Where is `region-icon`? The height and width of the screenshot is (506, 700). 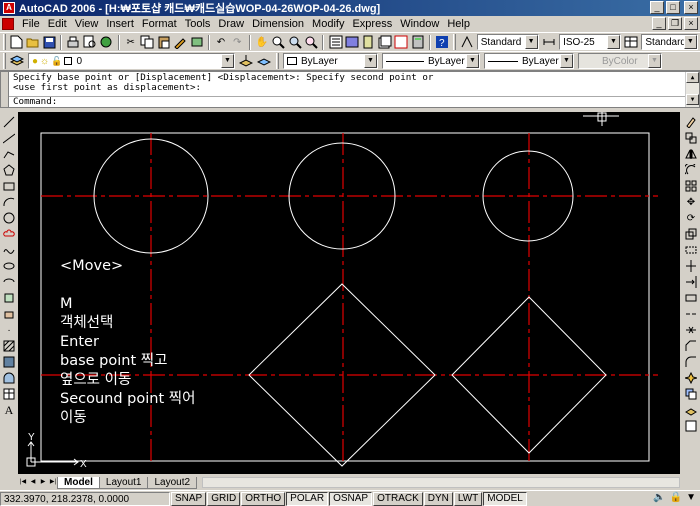
region-icon is located at coordinates (9, 378).